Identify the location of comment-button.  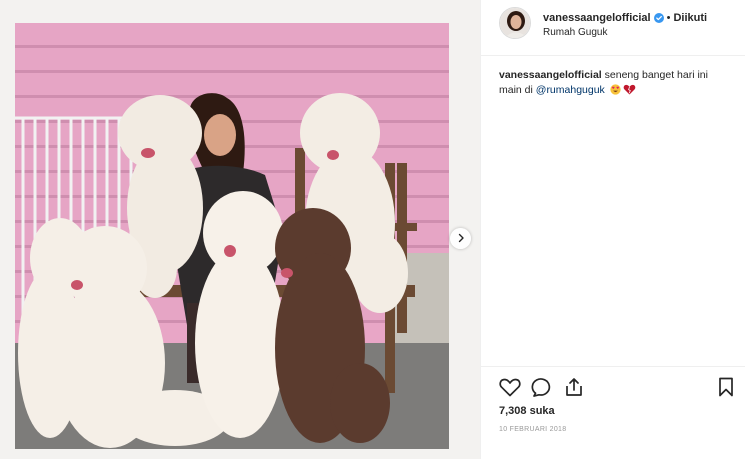
(542, 389).